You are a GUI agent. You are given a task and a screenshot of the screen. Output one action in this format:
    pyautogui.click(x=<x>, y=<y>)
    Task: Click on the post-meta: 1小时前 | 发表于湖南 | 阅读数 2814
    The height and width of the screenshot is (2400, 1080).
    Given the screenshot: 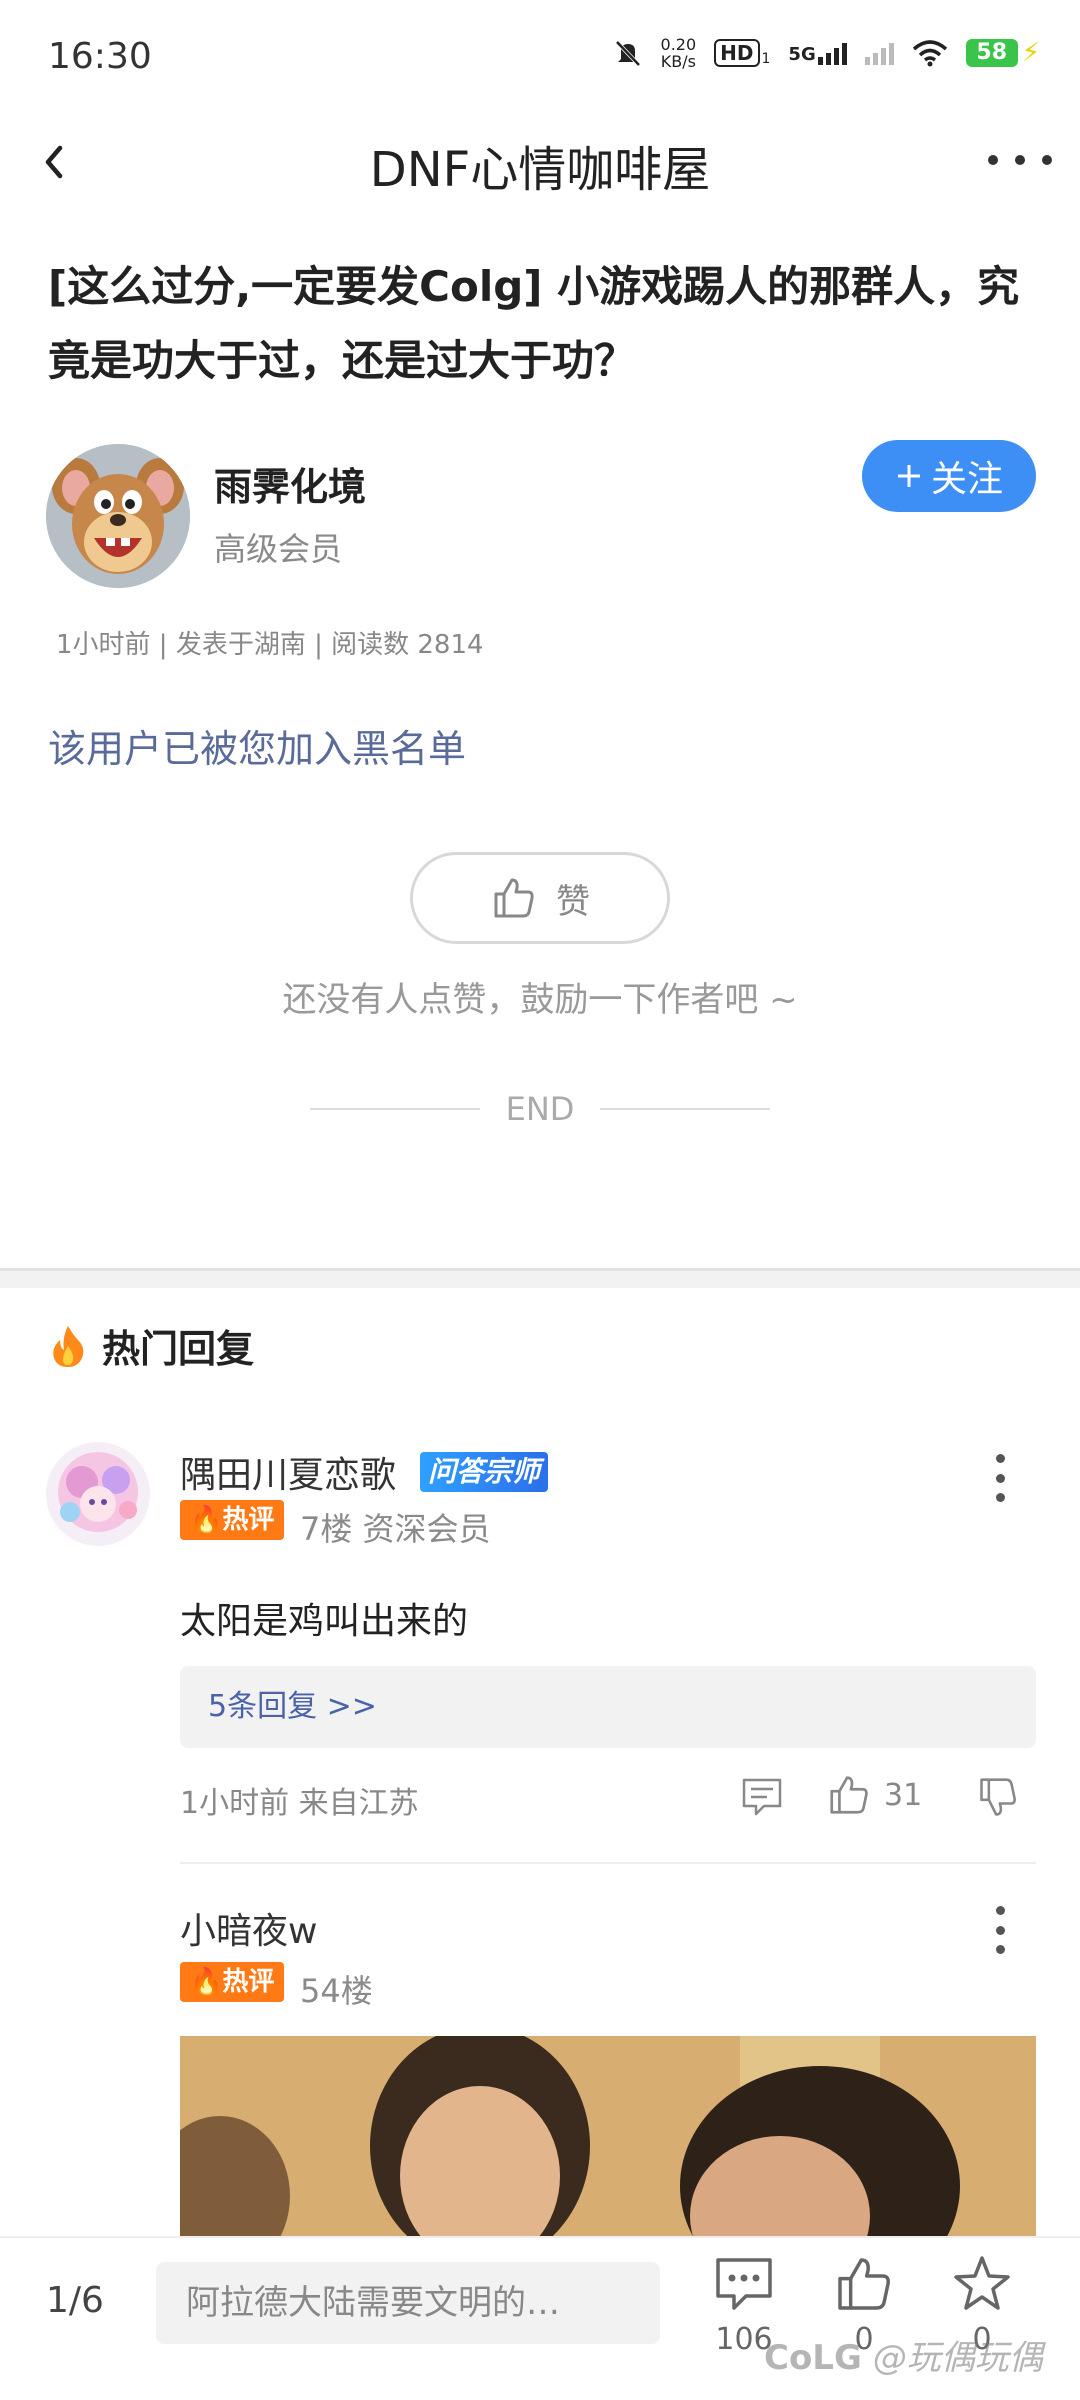 What is the action you would take?
    pyautogui.click(x=270, y=645)
    